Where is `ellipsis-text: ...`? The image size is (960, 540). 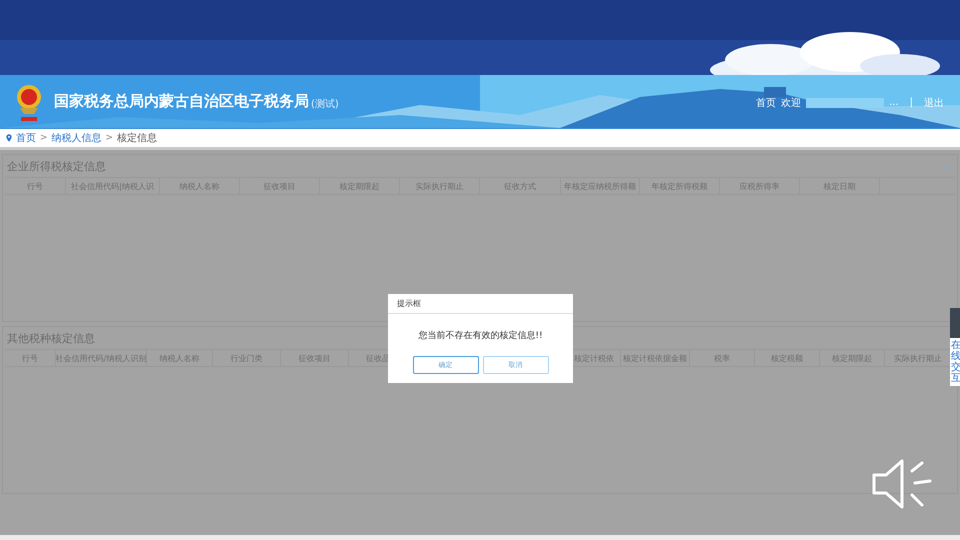
ellipsis-text: ... is located at coordinates (894, 102).